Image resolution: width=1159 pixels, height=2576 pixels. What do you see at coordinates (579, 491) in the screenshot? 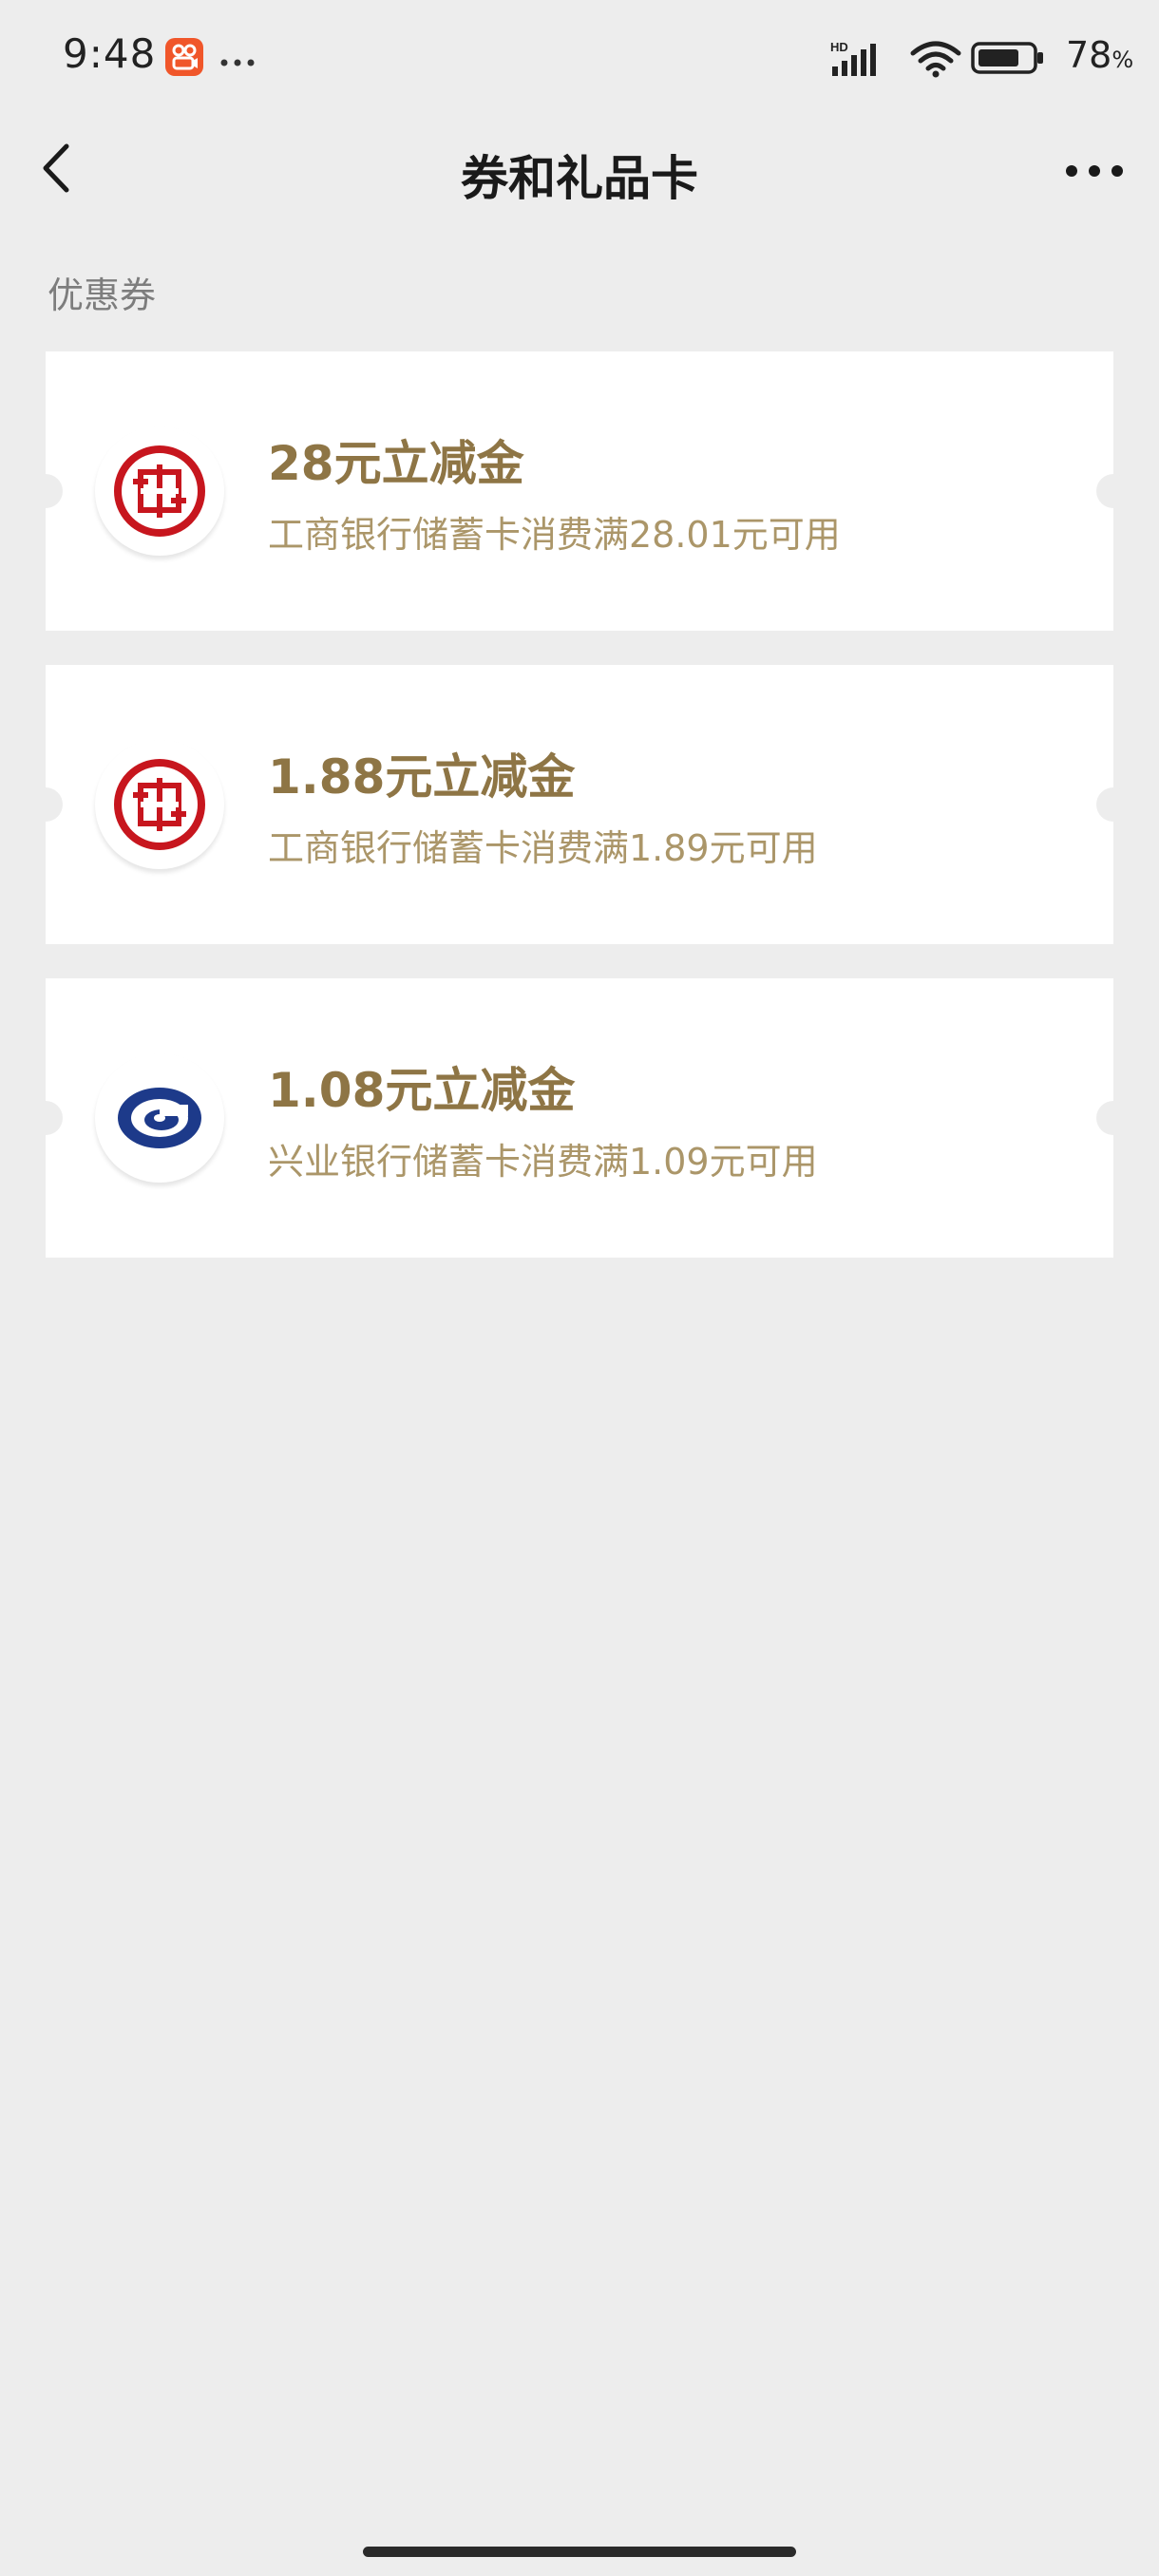
I see `coupon-card: 28元立减金 工商银行储蓄卡消费满28.01元可用` at bounding box center [579, 491].